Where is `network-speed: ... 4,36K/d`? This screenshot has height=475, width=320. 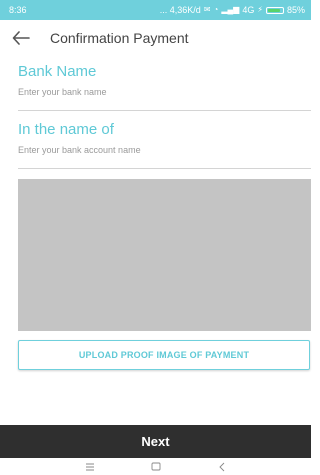 network-speed: ... 4,36K/d is located at coordinates (180, 10).